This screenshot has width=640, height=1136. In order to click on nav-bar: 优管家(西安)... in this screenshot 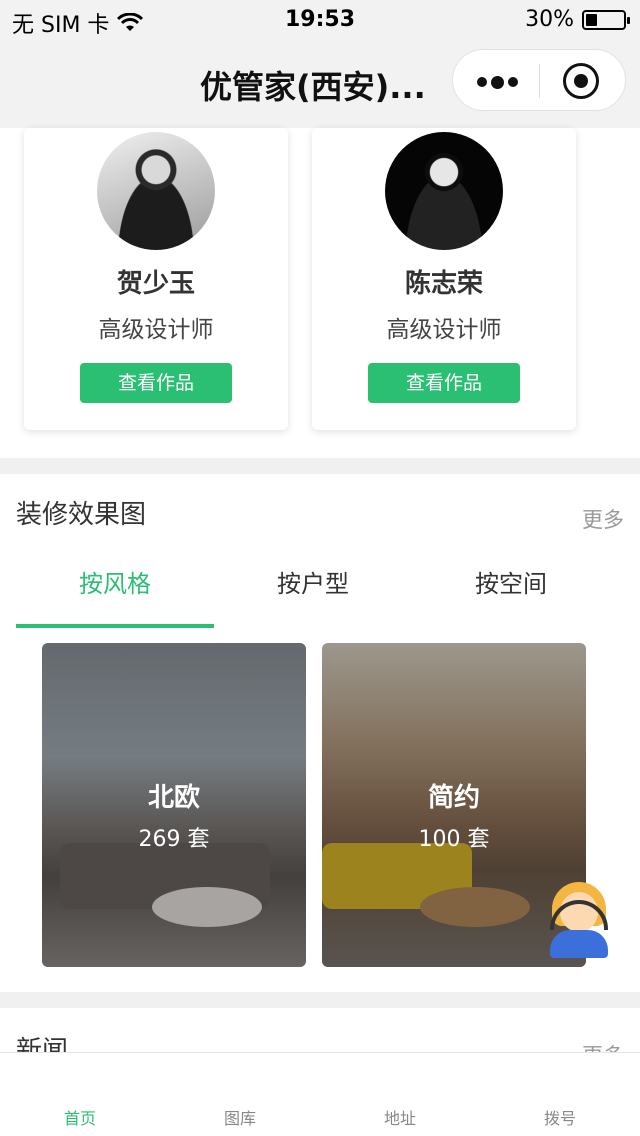, I will do `click(320, 84)`.